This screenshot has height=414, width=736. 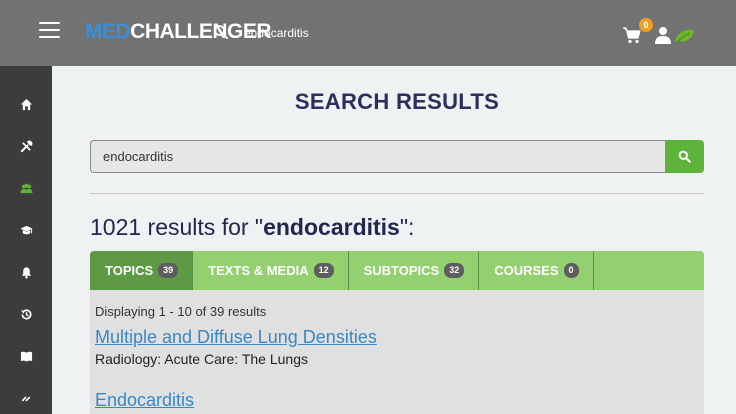 I want to click on users-icon, so click(x=26, y=188).